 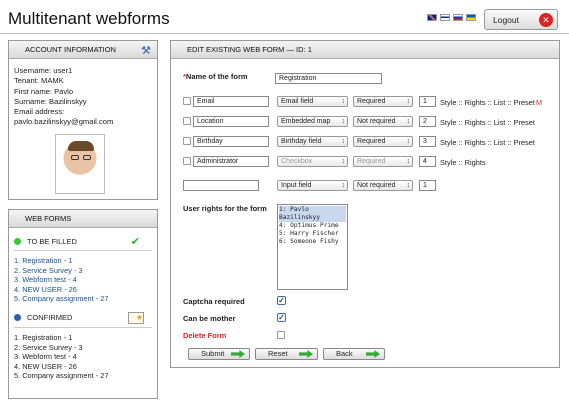 What do you see at coordinates (445, 17) in the screenshot?
I see `finland-flag-icon` at bounding box center [445, 17].